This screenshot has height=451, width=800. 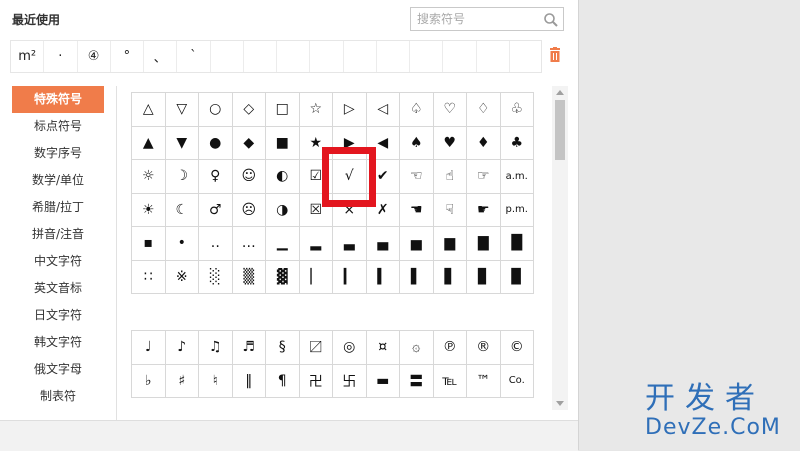 What do you see at coordinates (484, 244) in the screenshot?
I see `symbol-cell: ▇` at bounding box center [484, 244].